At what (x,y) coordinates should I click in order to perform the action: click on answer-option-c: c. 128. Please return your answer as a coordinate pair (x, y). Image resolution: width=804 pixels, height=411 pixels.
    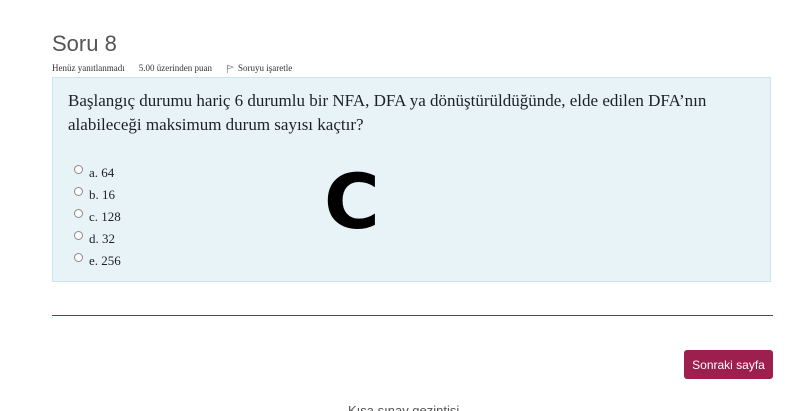
    Looking at the image, I should click on (97, 219).